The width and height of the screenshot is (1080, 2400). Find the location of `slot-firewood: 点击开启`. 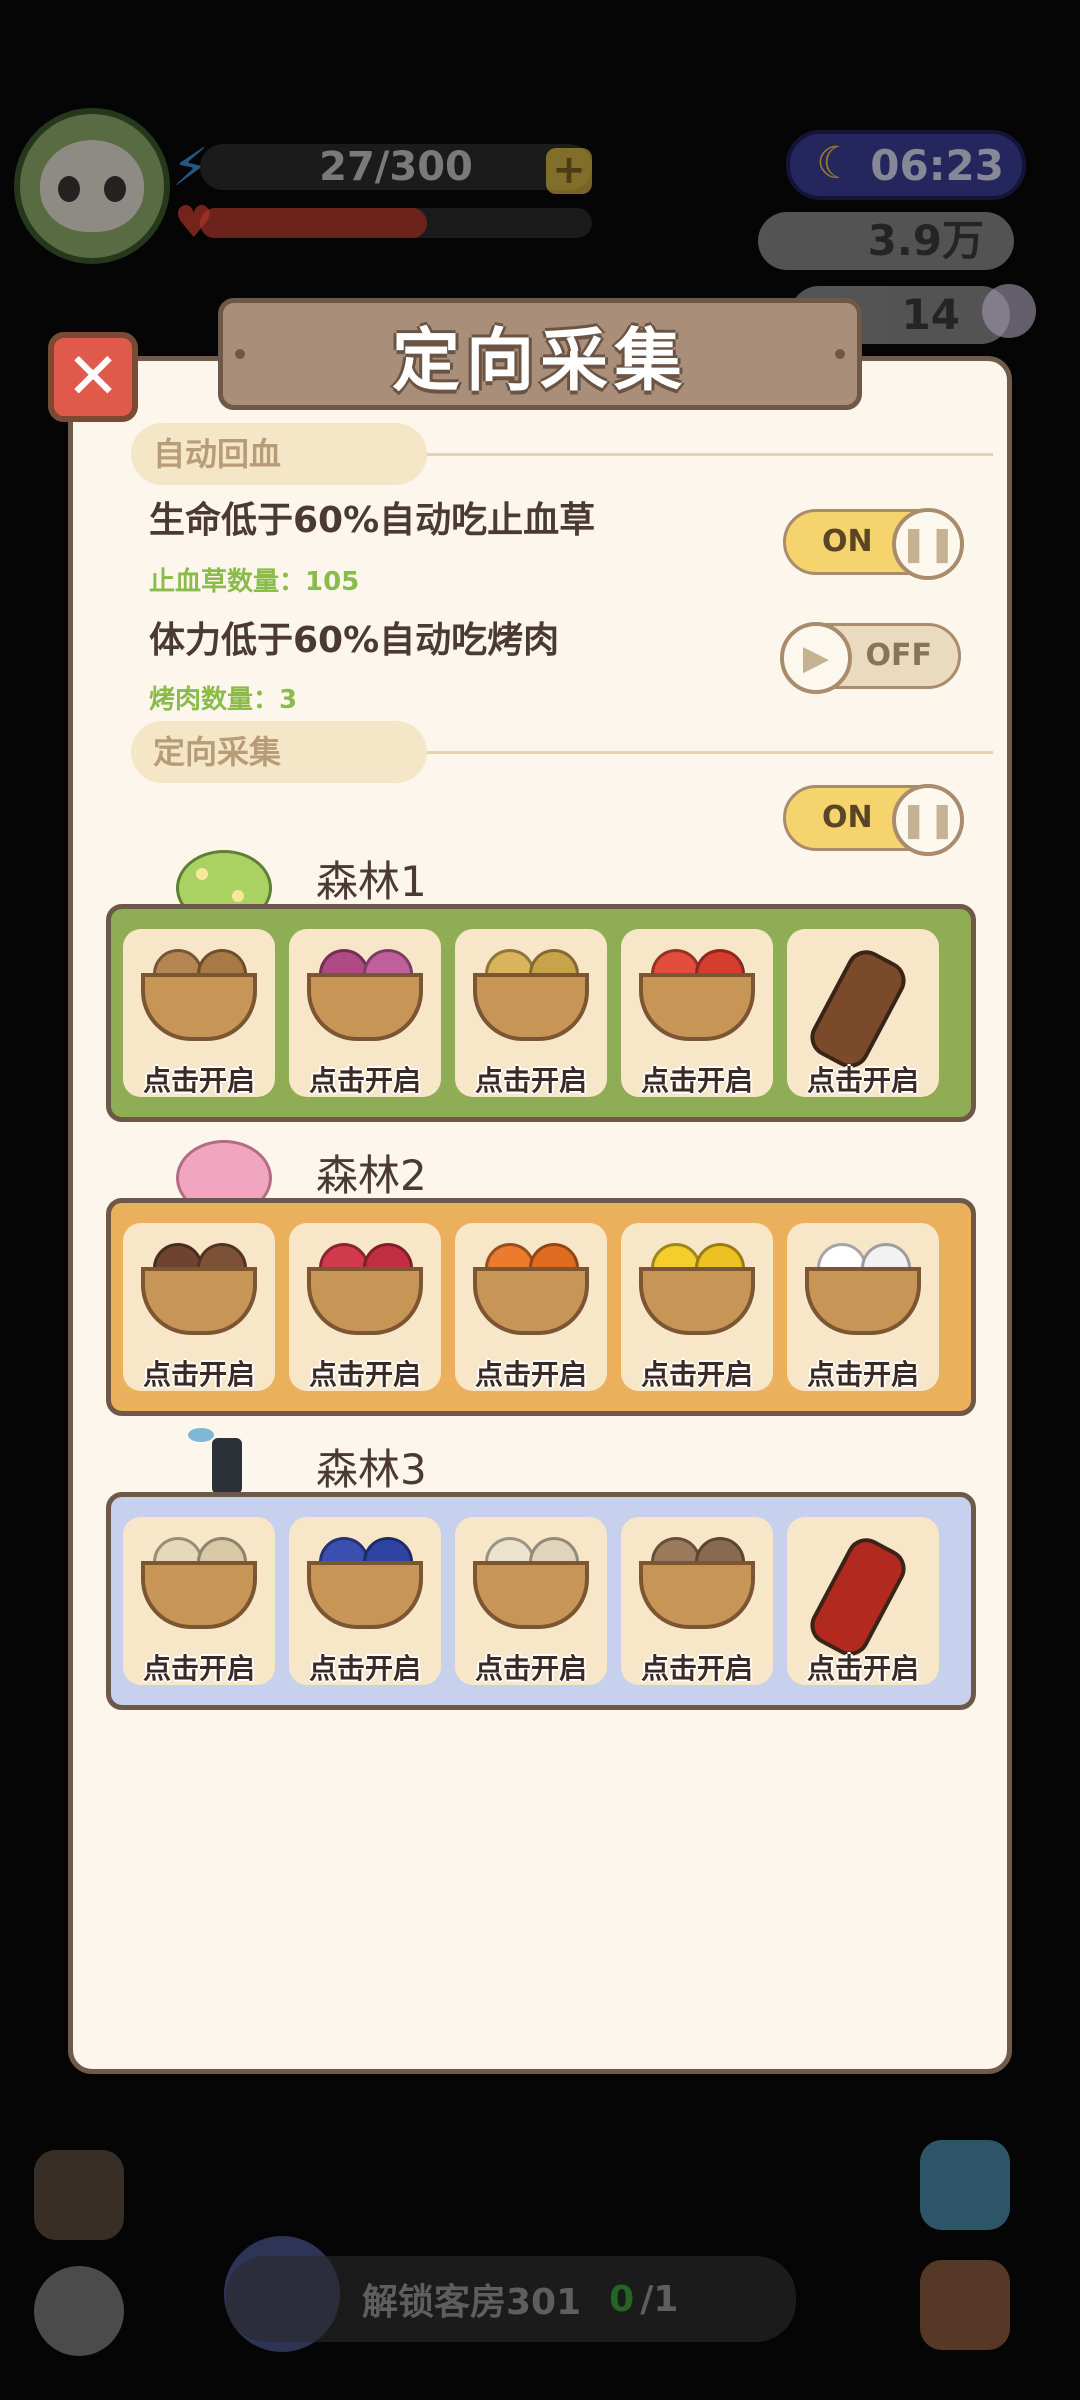

slot-firewood: 点击开启 is located at coordinates (199, 1601).